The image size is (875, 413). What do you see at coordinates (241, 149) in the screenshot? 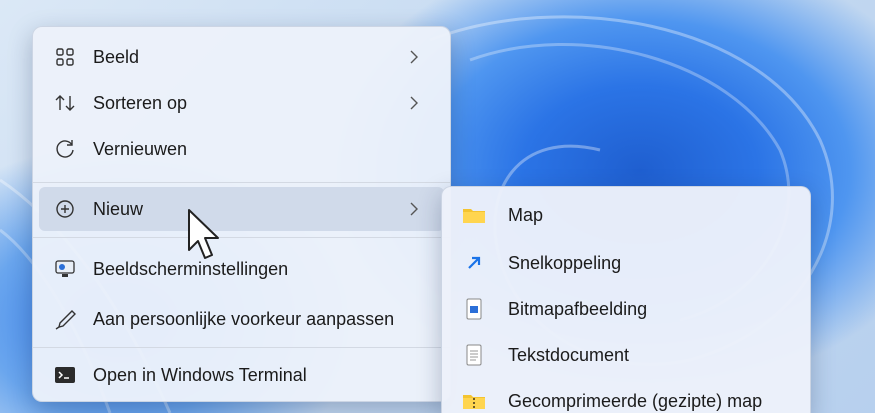
I see `menu-item-vernieuwen: Vernieuwen` at bounding box center [241, 149].